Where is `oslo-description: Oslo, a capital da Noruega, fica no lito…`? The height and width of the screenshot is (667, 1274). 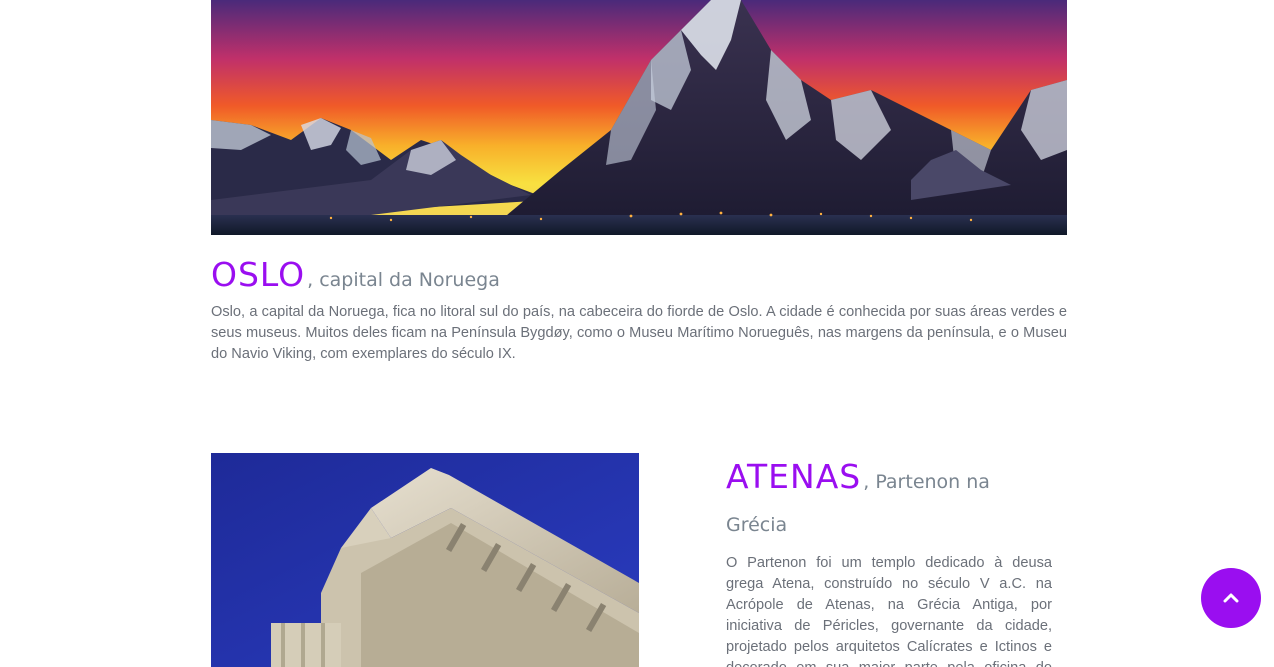 oslo-description: Oslo, a capital da Noruega, fica no lito… is located at coordinates (639, 333).